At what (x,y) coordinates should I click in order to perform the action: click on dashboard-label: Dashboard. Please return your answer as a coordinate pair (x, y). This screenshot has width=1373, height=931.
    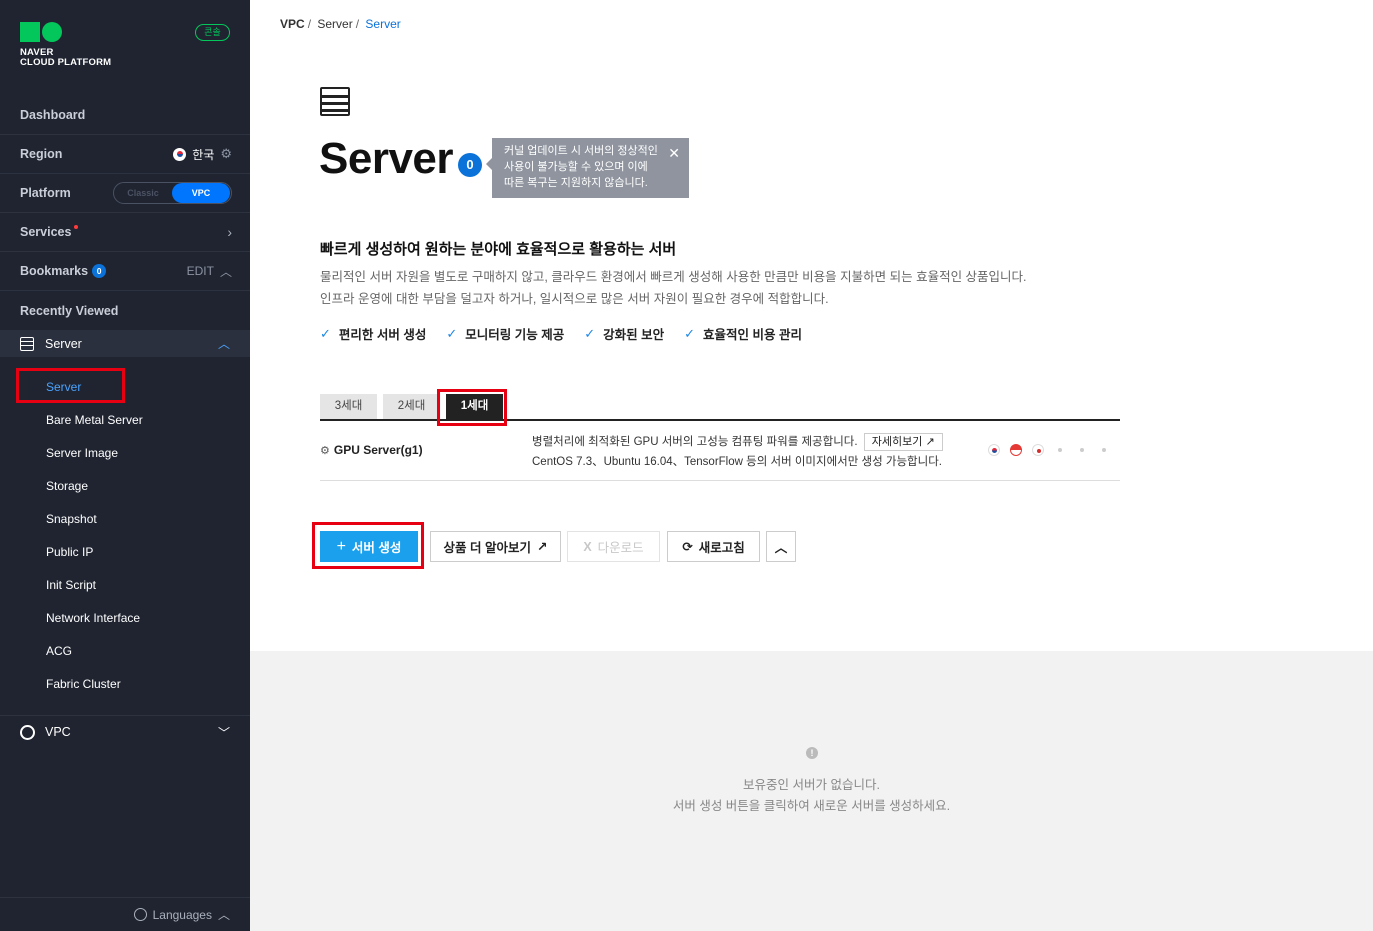
    Looking at the image, I should click on (53, 115).